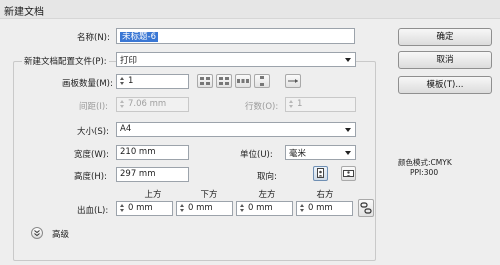 Image resolution: width=500 pixels, height=265 pixels. I want to click on artboard-count-input: 1, so click(152, 81).